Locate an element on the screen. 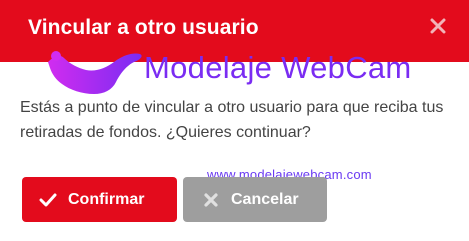 The height and width of the screenshot is (241, 469). checkmark-icon is located at coordinates (48, 200).